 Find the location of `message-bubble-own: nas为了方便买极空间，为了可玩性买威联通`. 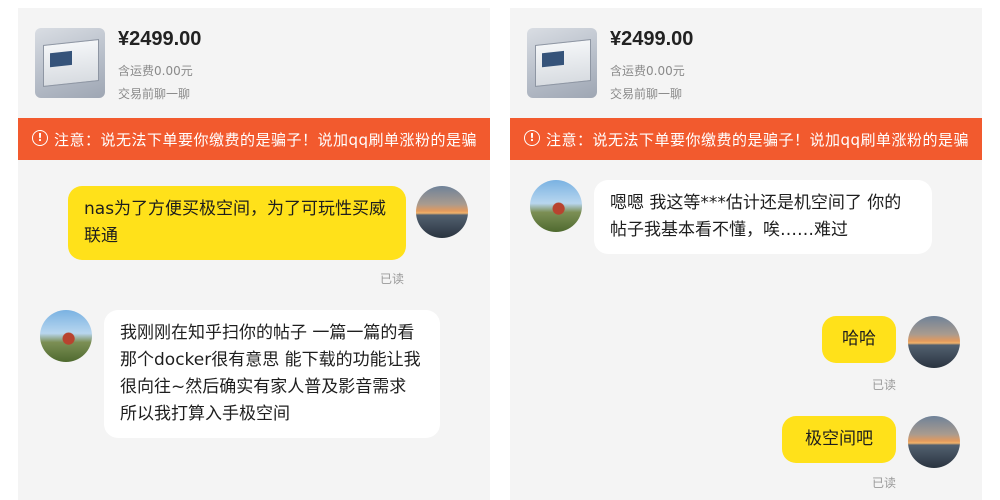

message-bubble-own: nas为了方便买极空间，为了可玩性买威联通 is located at coordinates (237, 223).